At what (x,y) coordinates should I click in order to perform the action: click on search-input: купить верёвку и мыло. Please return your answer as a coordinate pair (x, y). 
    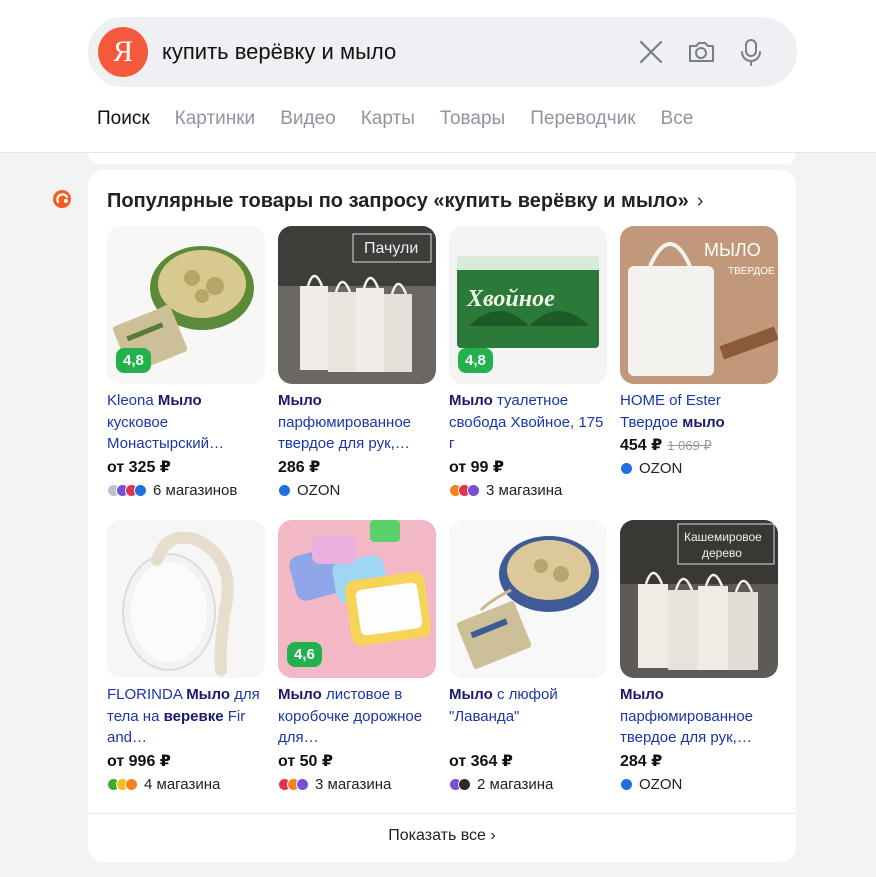
    Looking at the image, I should click on (279, 52).